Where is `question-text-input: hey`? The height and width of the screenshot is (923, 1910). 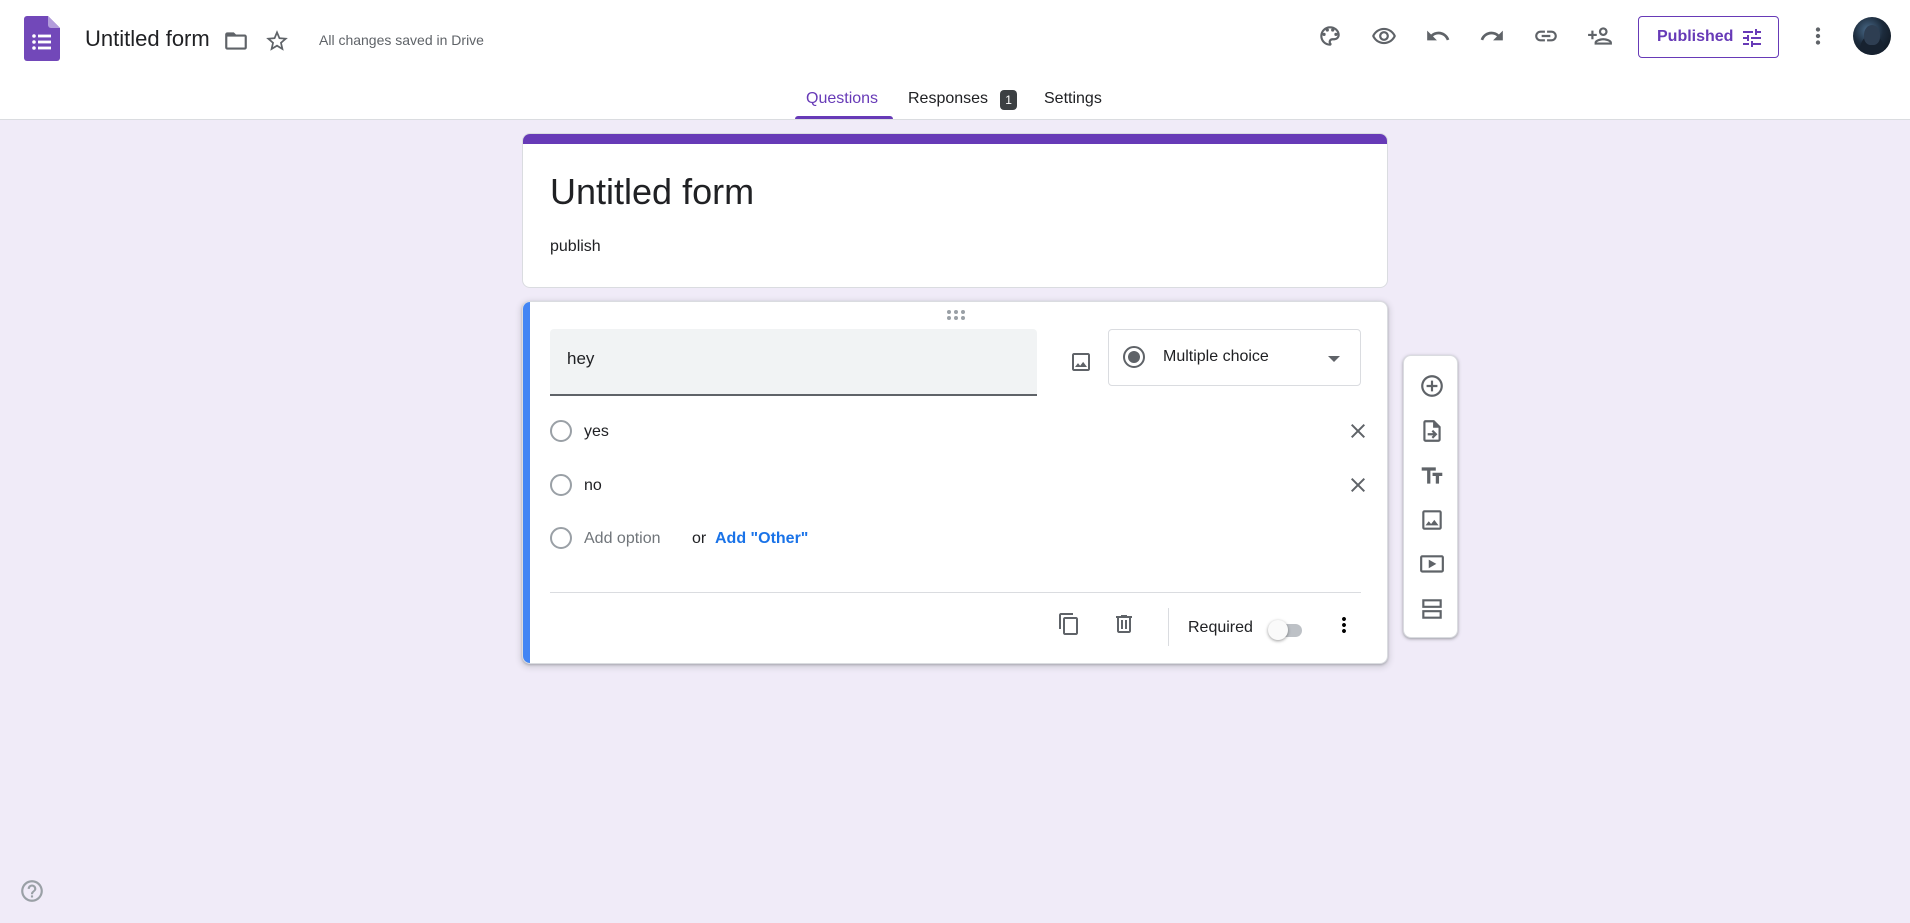 question-text-input: hey is located at coordinates (793, 362).